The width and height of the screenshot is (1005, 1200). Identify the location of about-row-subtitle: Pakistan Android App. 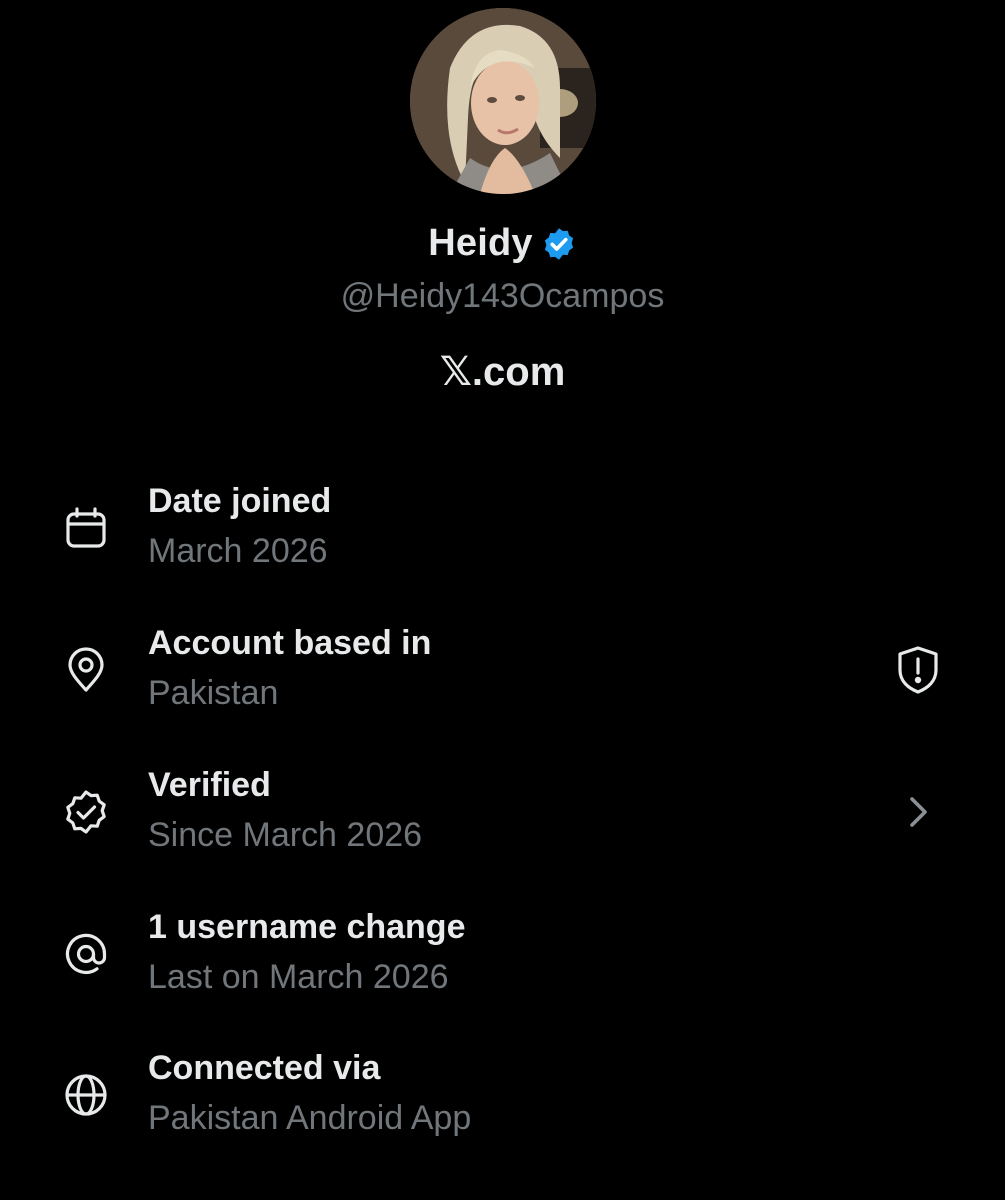
(310, 1118).